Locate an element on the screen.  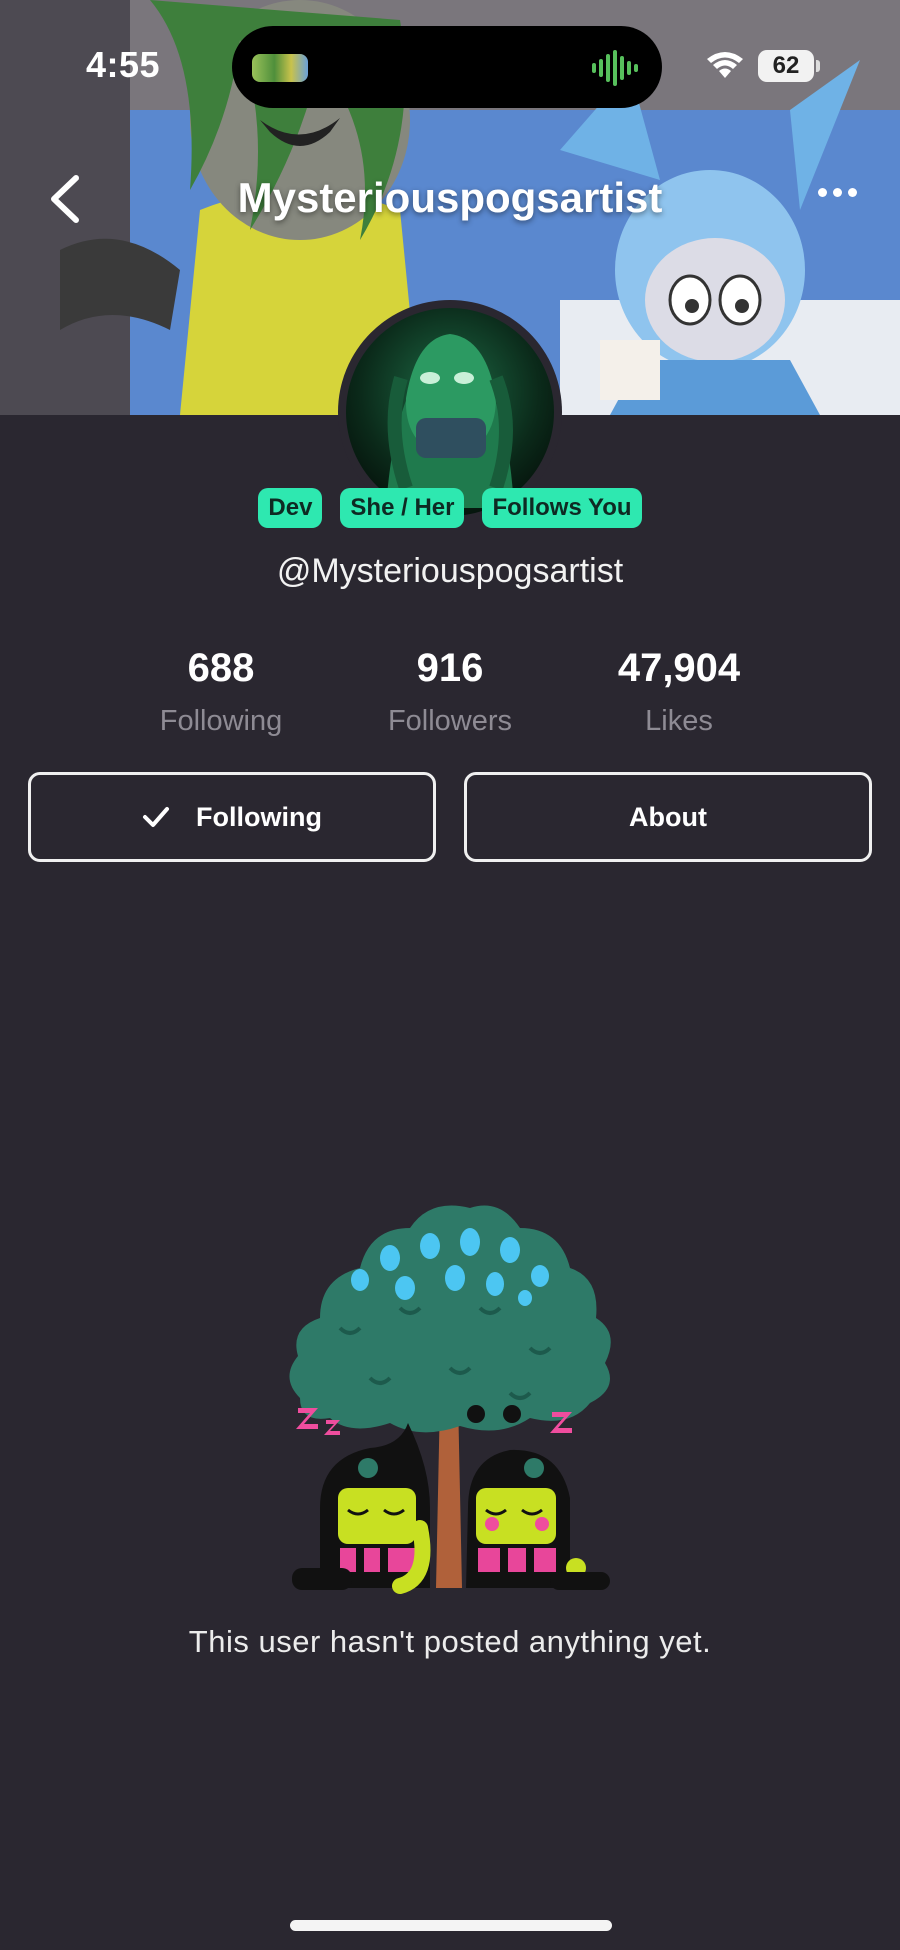
stat-label: Likes is located at coordinates (679, 721).